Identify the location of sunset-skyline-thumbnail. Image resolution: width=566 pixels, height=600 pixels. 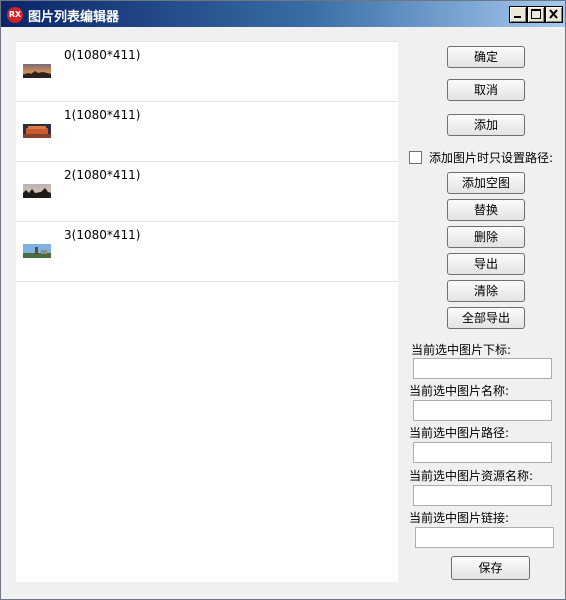
(37, 71).